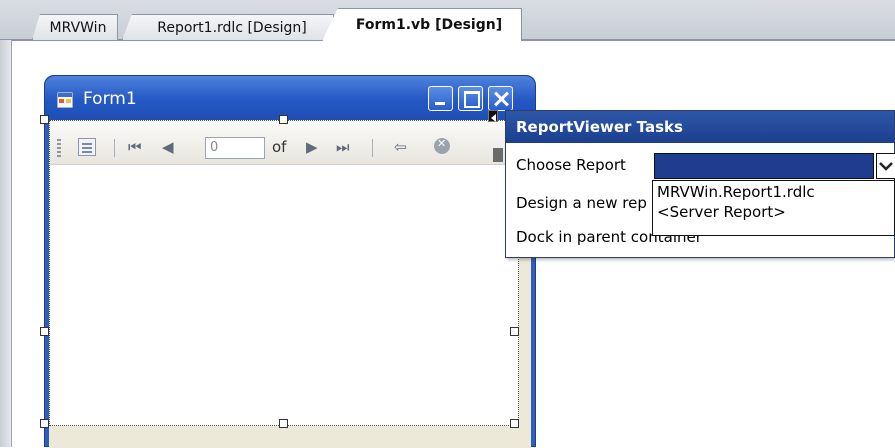 The width and height of the screenshot is (895, 448). I want to click on previous-page-icon: ◀, so click(168, 147).